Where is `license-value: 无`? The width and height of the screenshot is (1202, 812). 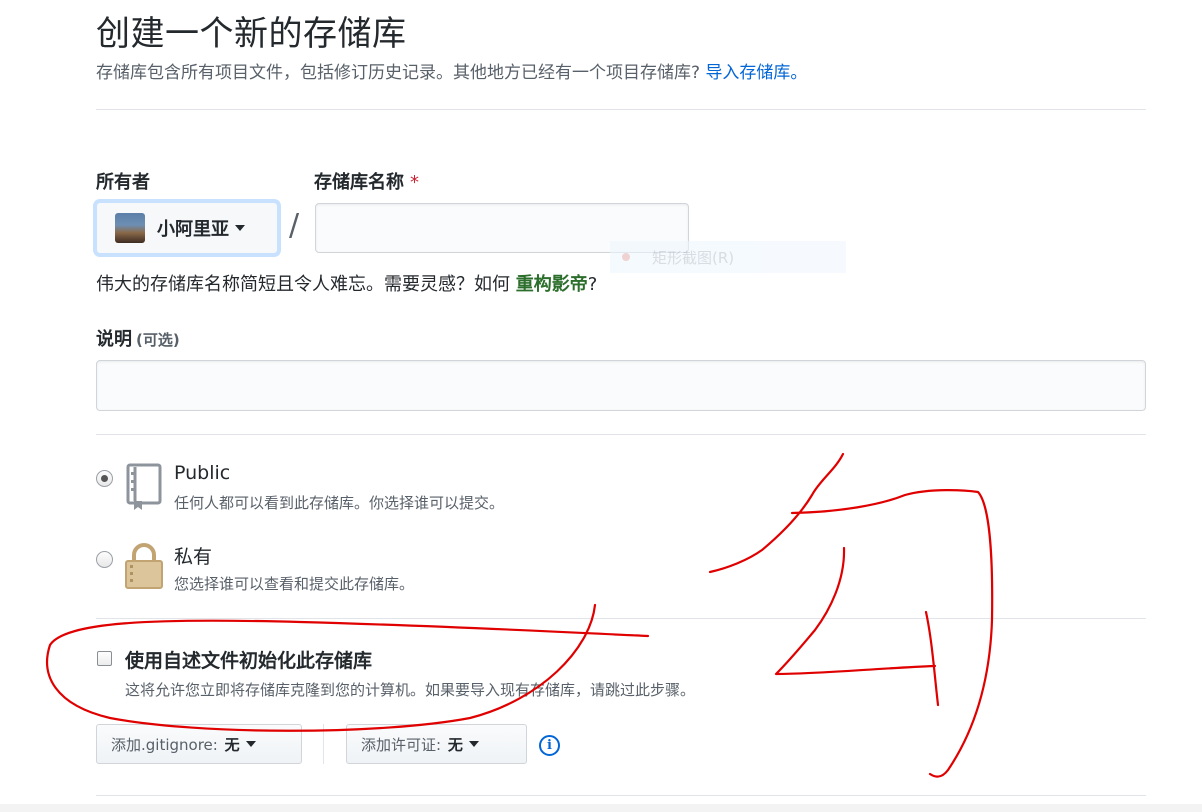
license-value: 无 is located at coordinates (455, 744).